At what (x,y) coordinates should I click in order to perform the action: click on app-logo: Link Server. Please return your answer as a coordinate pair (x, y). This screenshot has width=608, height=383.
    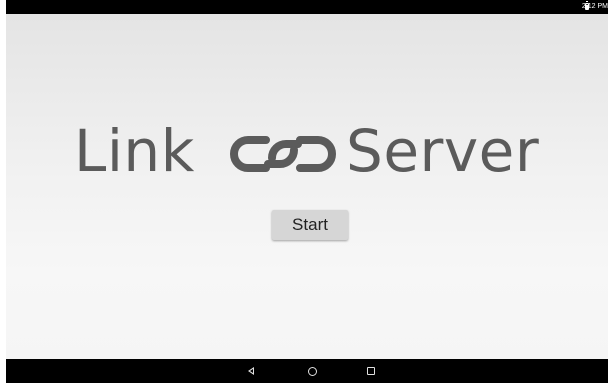
    Looking at the image, I should click on (311, 151).